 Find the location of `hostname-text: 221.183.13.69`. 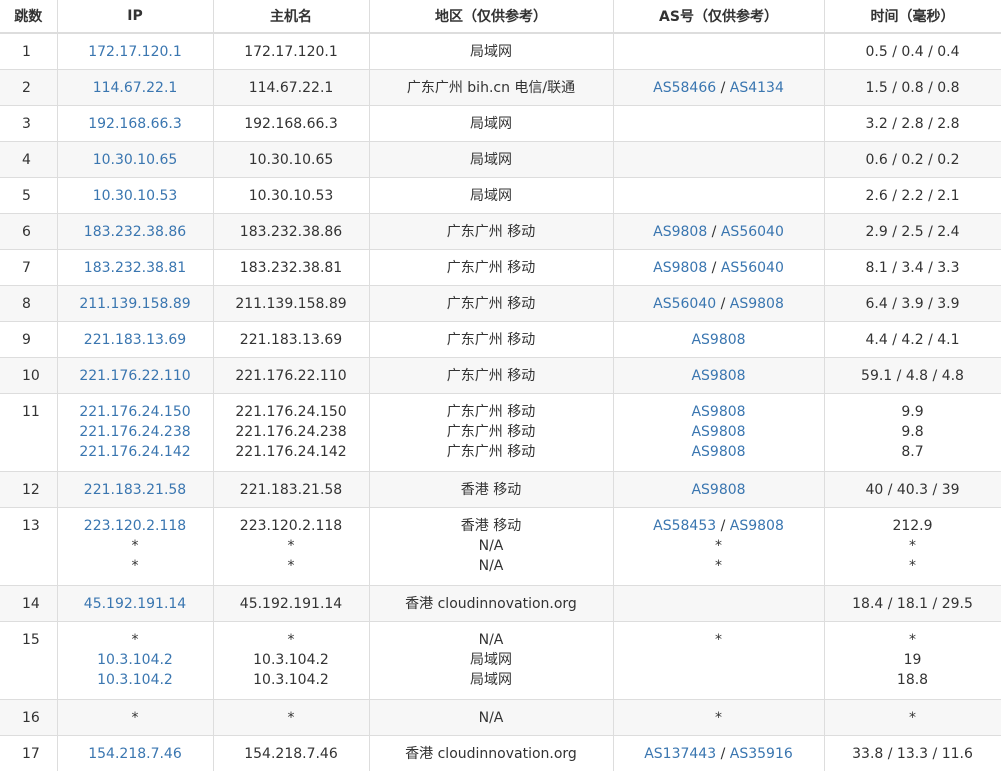

hostname-text: 221.183.13.69 is located at coordinates (291, 339).